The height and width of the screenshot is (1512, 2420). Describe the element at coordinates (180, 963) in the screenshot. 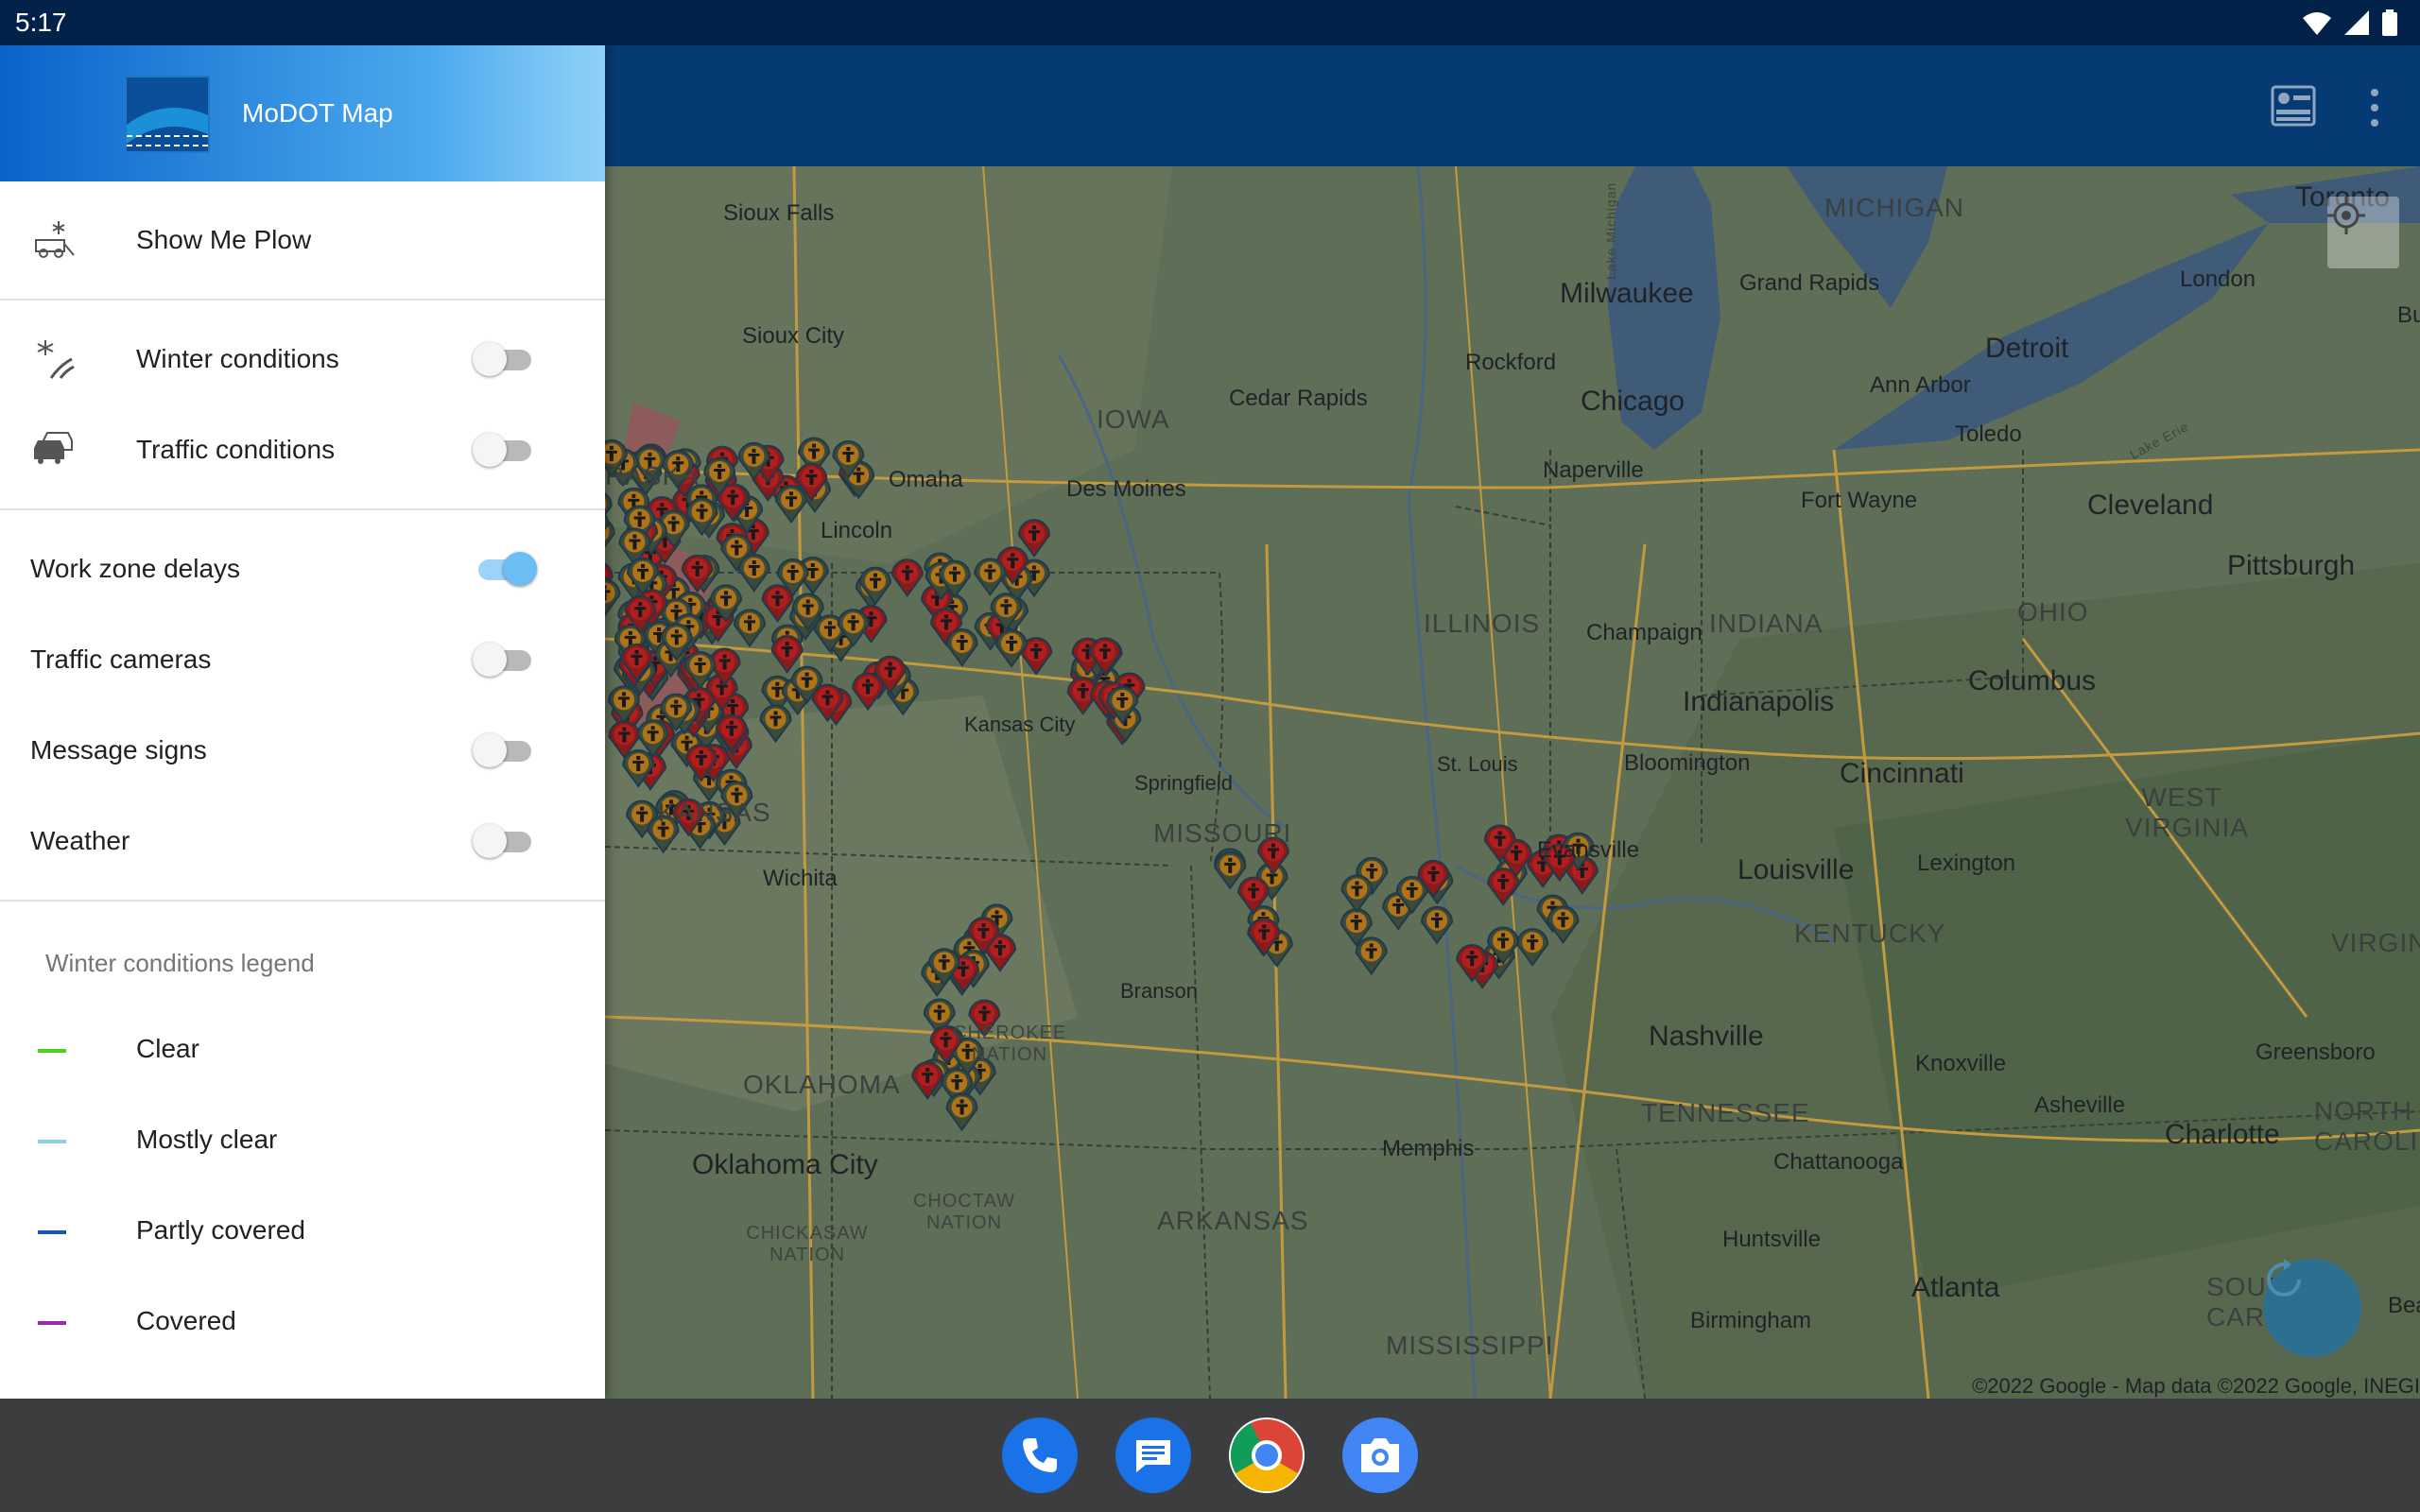

I see `legend-title: Winter conditions legend` at that location.